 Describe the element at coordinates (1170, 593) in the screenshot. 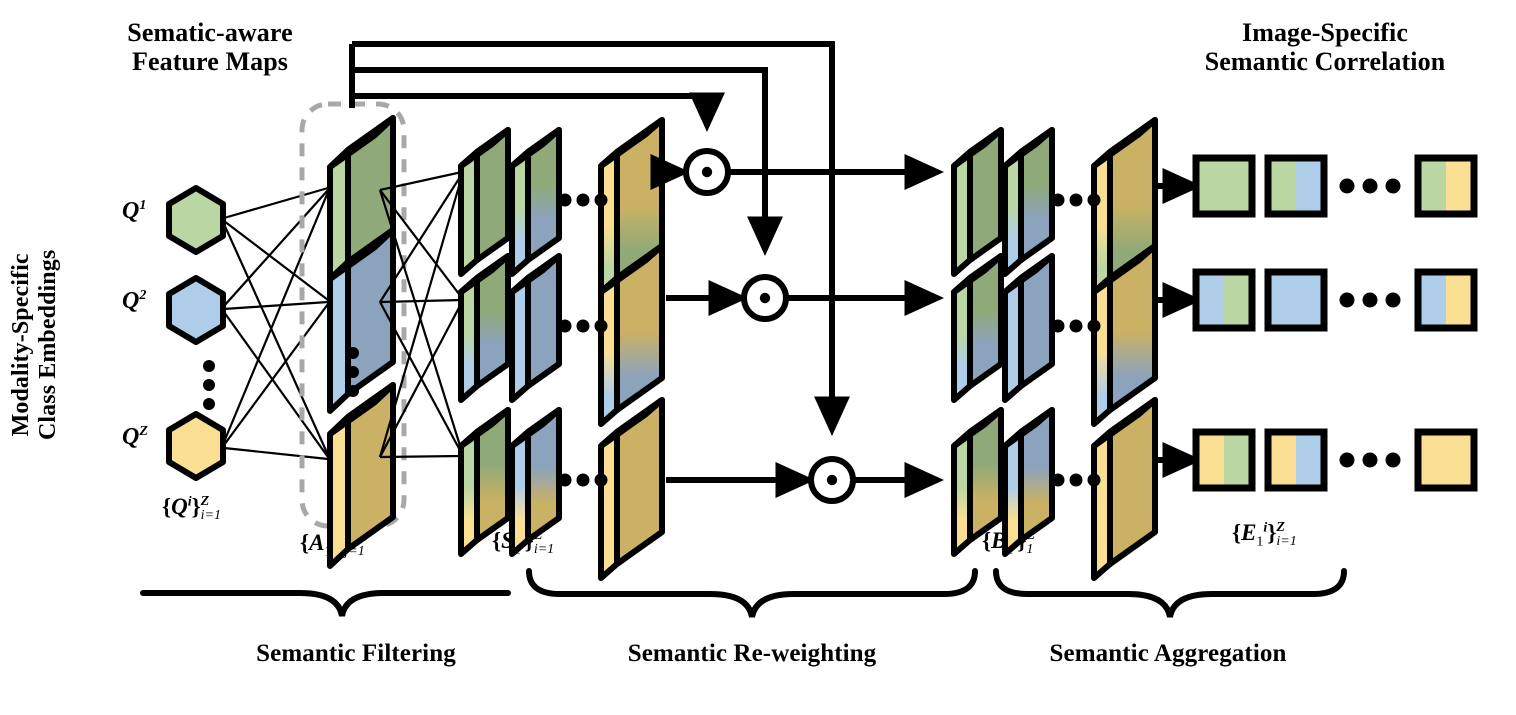

I see `brace-semantic-aggregation` at that location.